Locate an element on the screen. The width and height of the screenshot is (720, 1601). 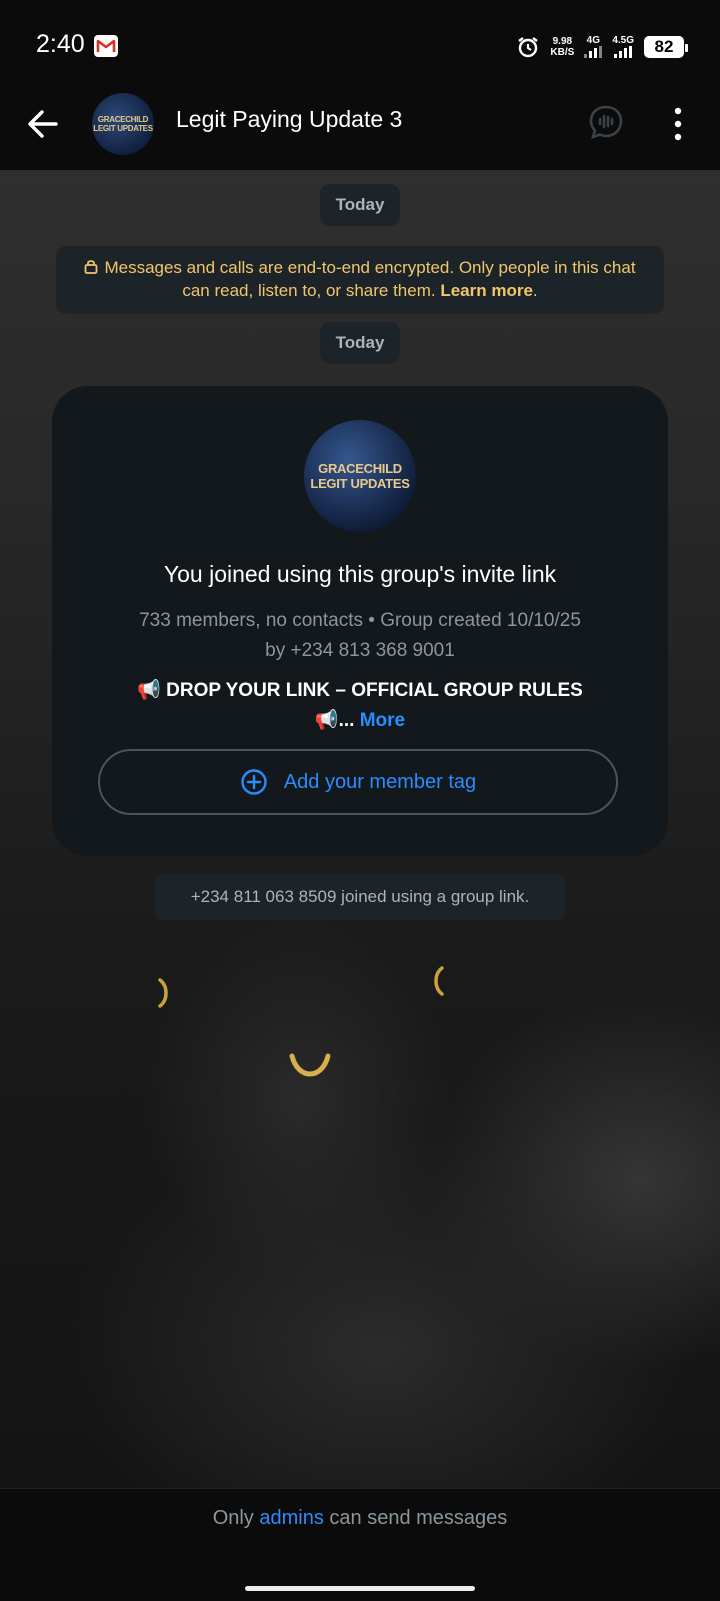
network-type-1: 4G is located at coordinates (593, 40).